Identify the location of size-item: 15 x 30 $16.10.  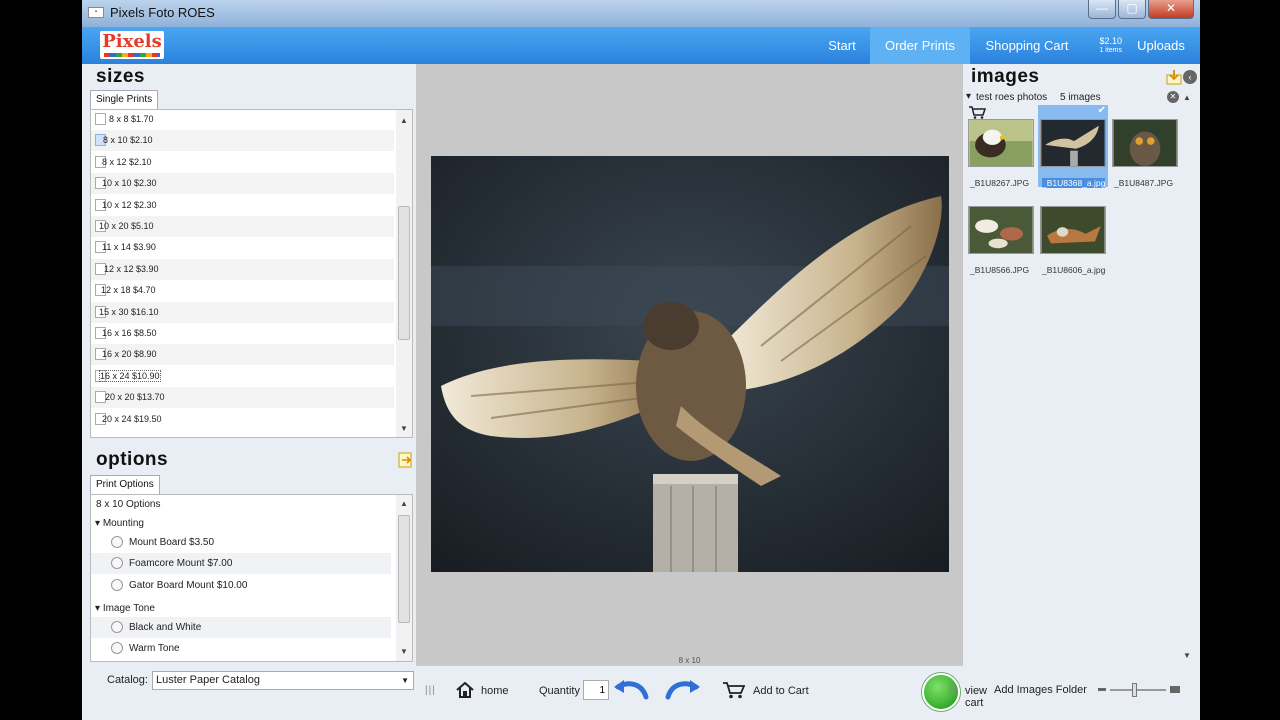
(242, 312).